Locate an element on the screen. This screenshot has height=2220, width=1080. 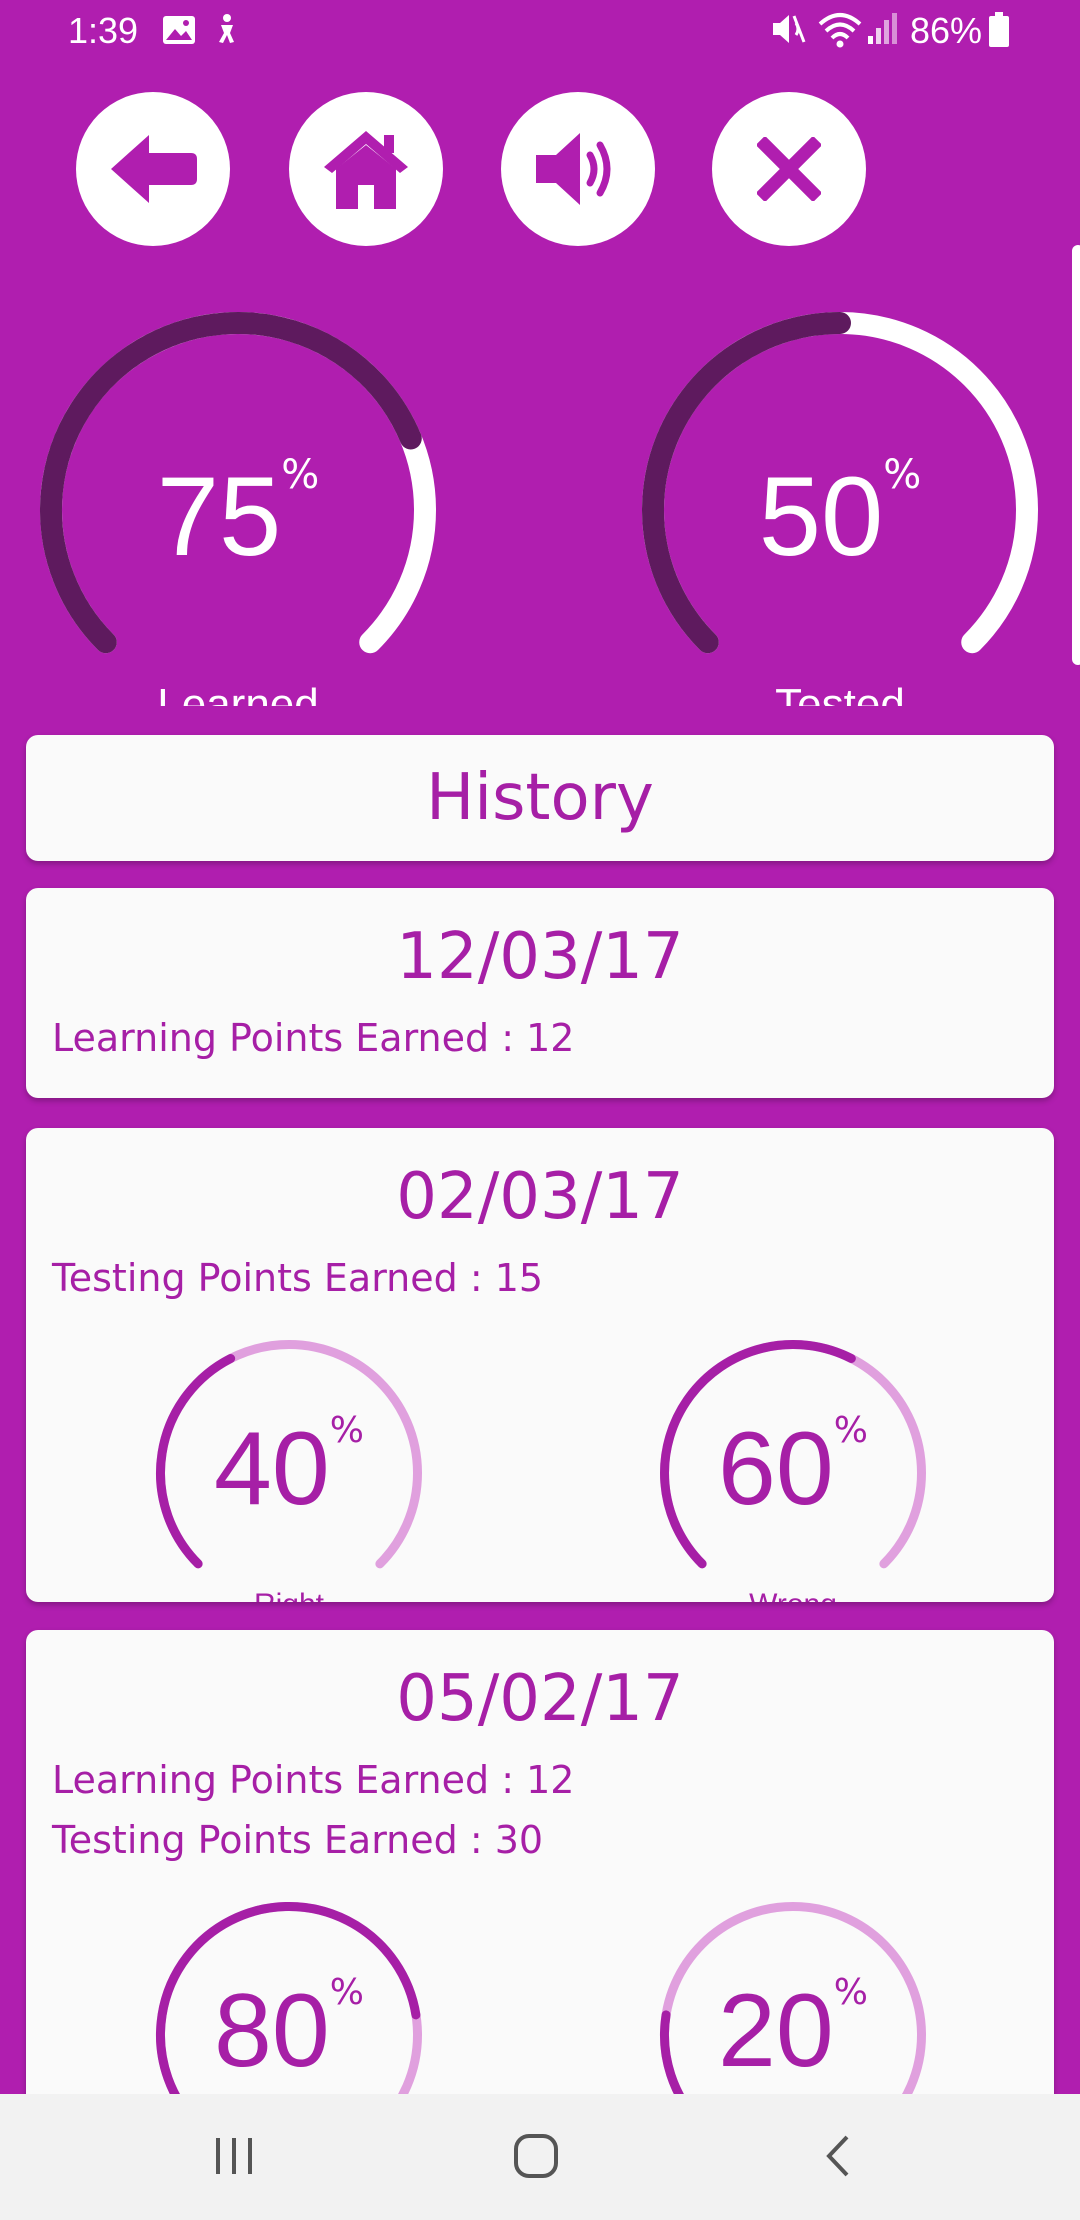
recents-button is located at coordinates (234, 2156).